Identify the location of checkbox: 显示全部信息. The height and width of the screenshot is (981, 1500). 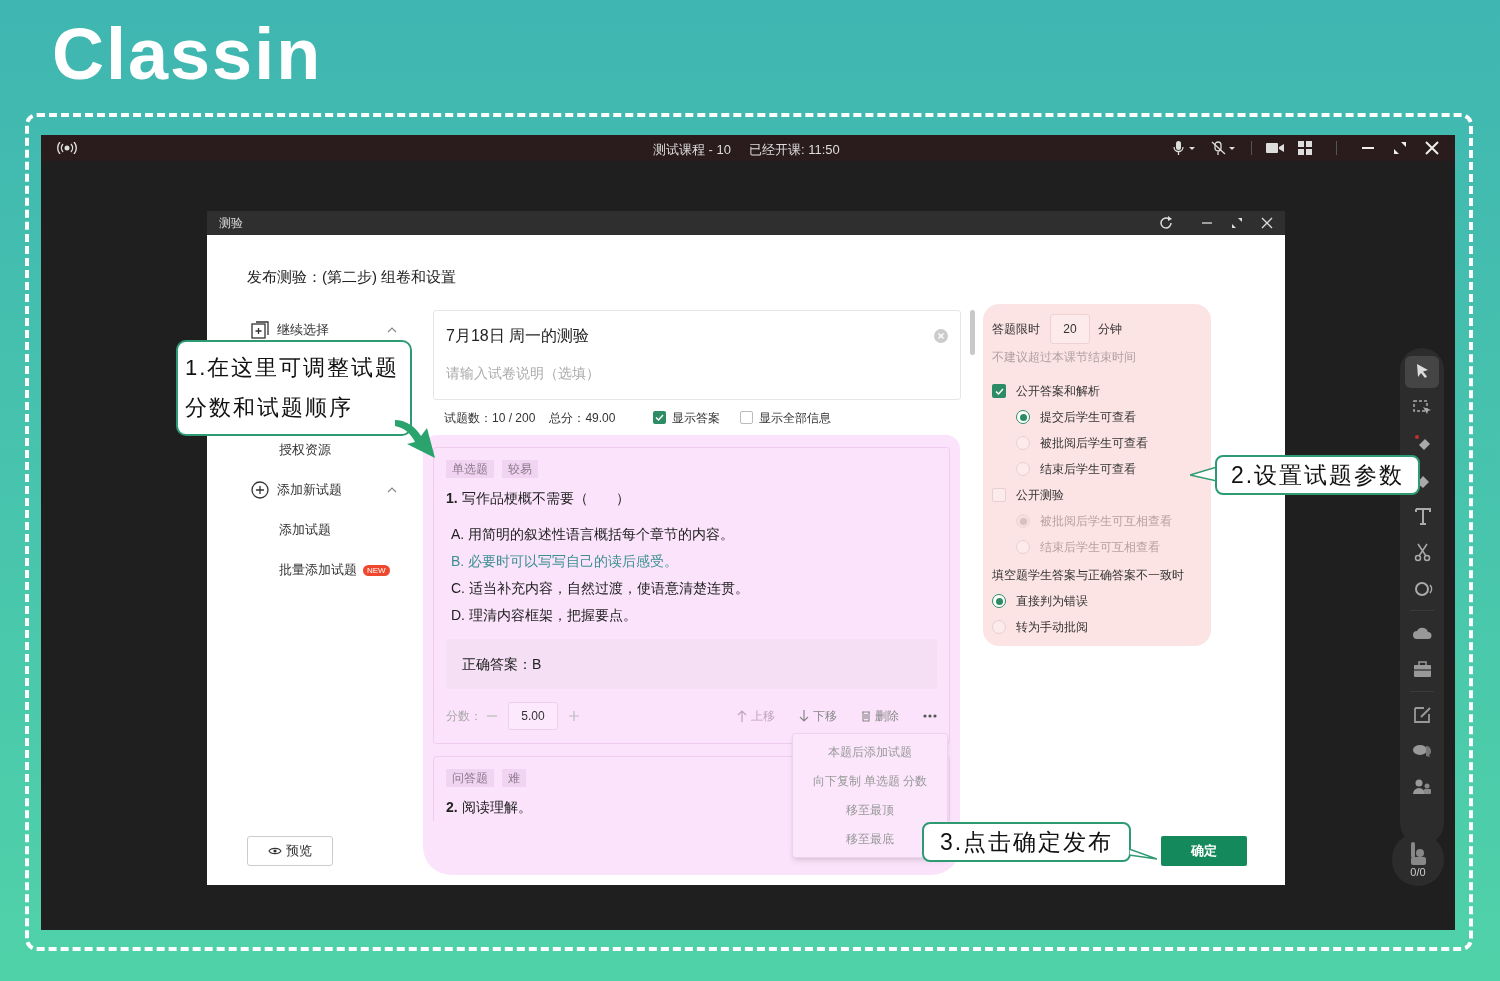
(786, 417).